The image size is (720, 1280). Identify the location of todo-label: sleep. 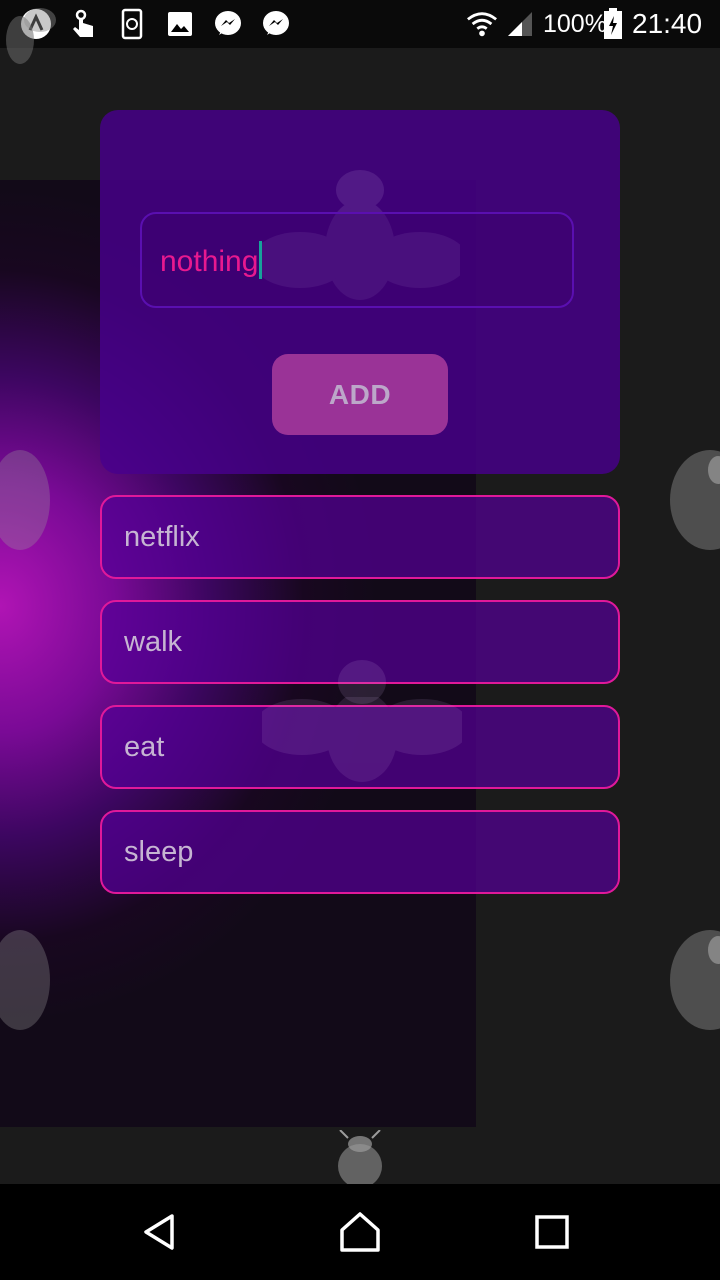
(159, 852).